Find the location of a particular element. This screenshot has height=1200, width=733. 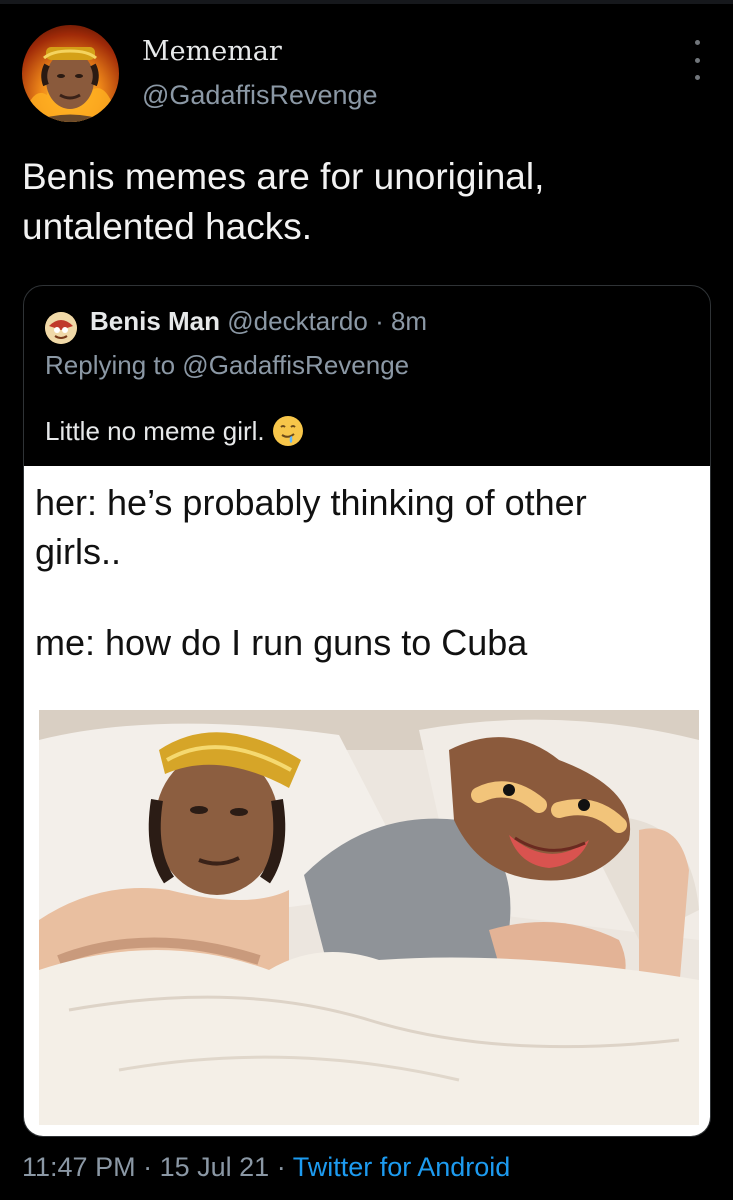

author-avatar is located at coordinates (70, 73).